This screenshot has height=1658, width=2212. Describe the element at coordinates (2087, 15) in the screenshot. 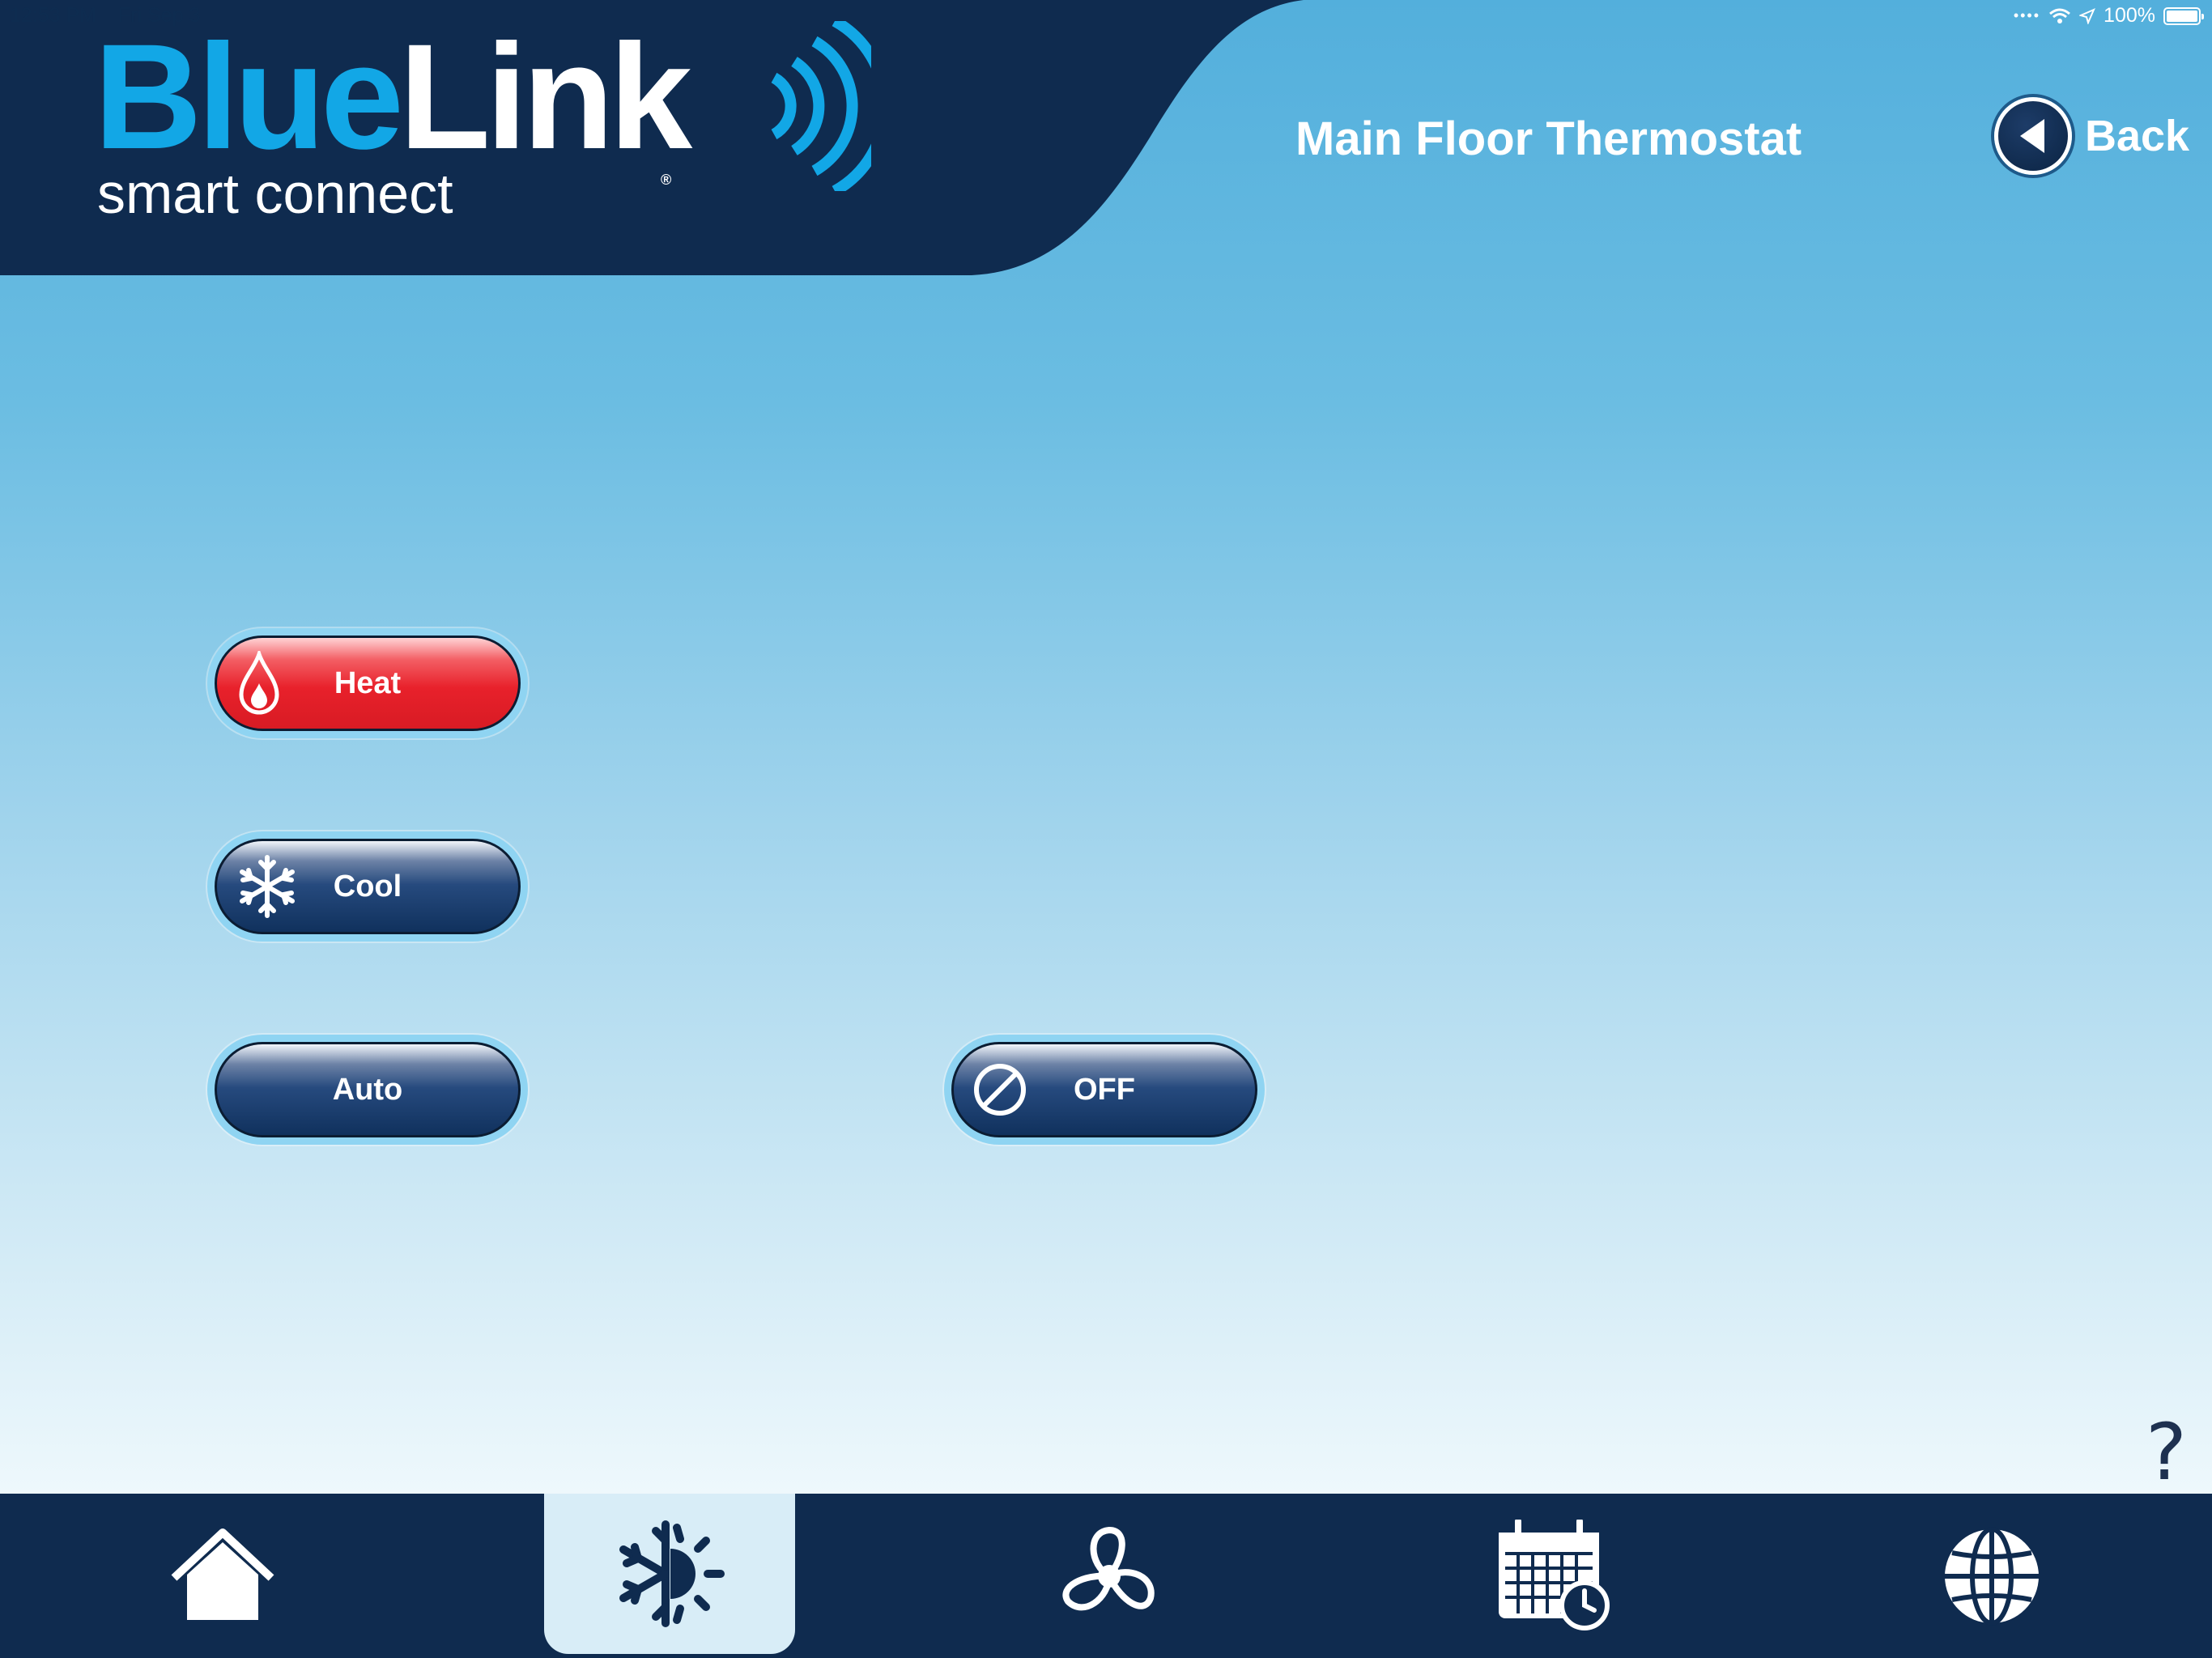

I see `location-arrow-icon` at that location.